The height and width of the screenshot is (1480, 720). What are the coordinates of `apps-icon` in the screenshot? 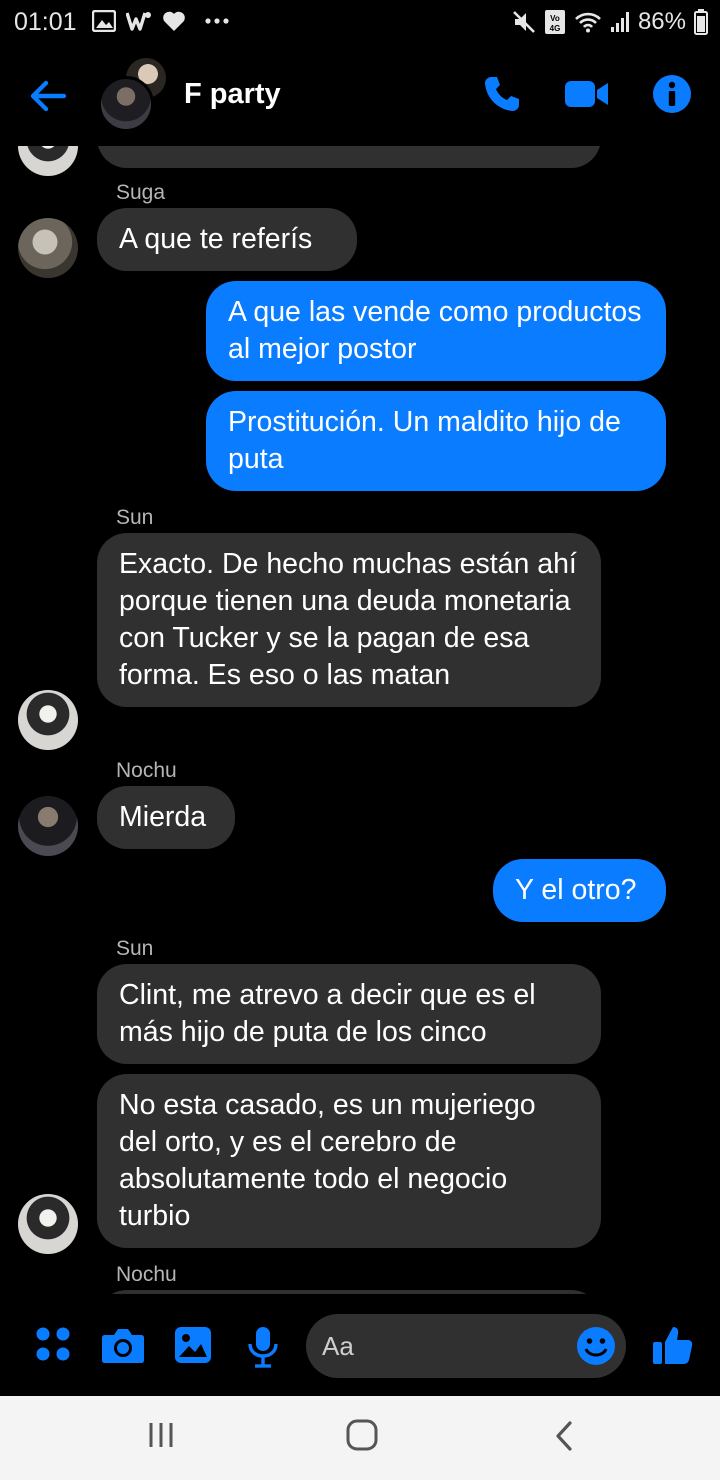 It's located at (53, 1344).